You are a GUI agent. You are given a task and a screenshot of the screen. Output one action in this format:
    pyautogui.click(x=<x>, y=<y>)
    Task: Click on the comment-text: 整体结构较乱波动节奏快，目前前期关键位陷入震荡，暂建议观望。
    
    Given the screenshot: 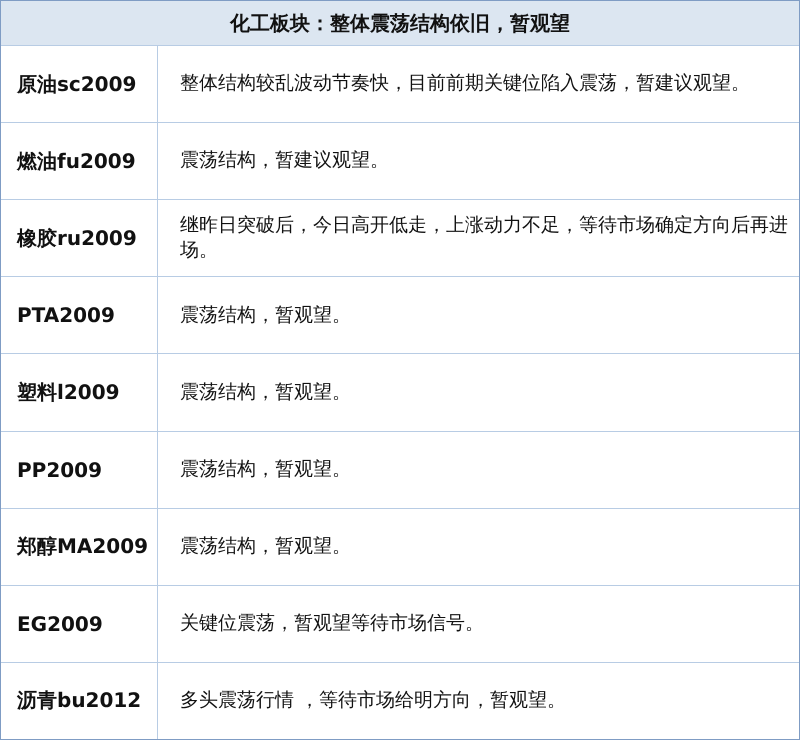 What is the action you would take?
    pyautogui.click(x=465, y=83)
    